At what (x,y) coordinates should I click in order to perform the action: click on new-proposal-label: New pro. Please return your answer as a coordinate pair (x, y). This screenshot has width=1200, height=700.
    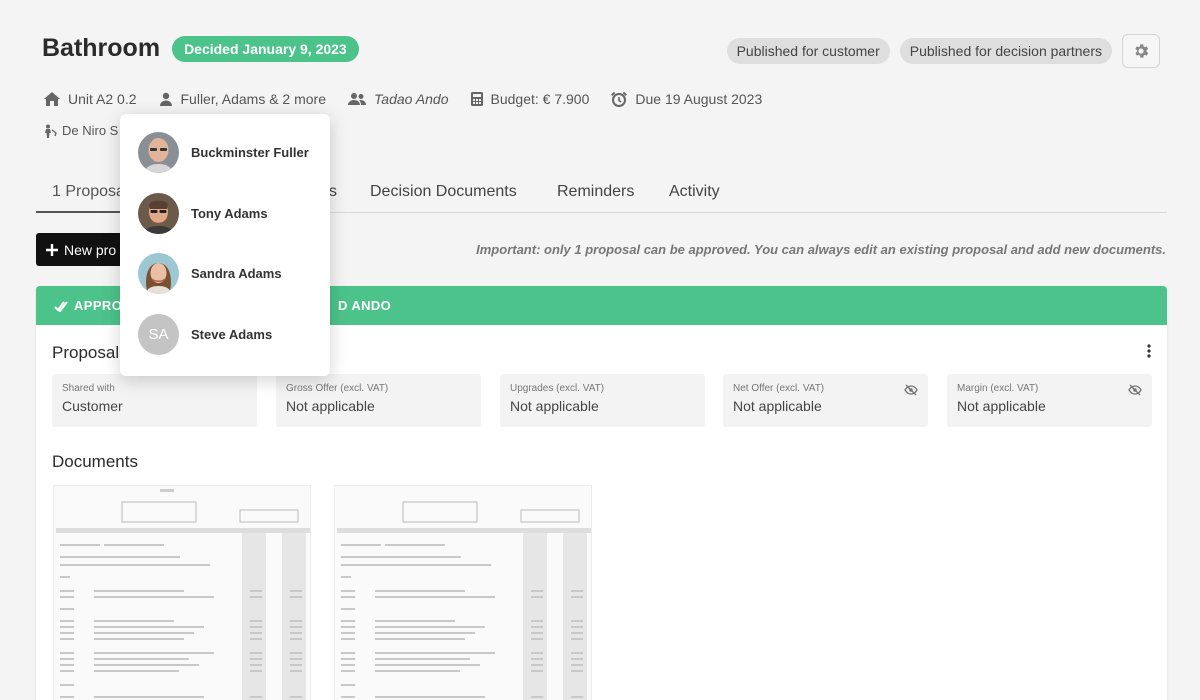
    Looking at the image, I should click on (90, 249).